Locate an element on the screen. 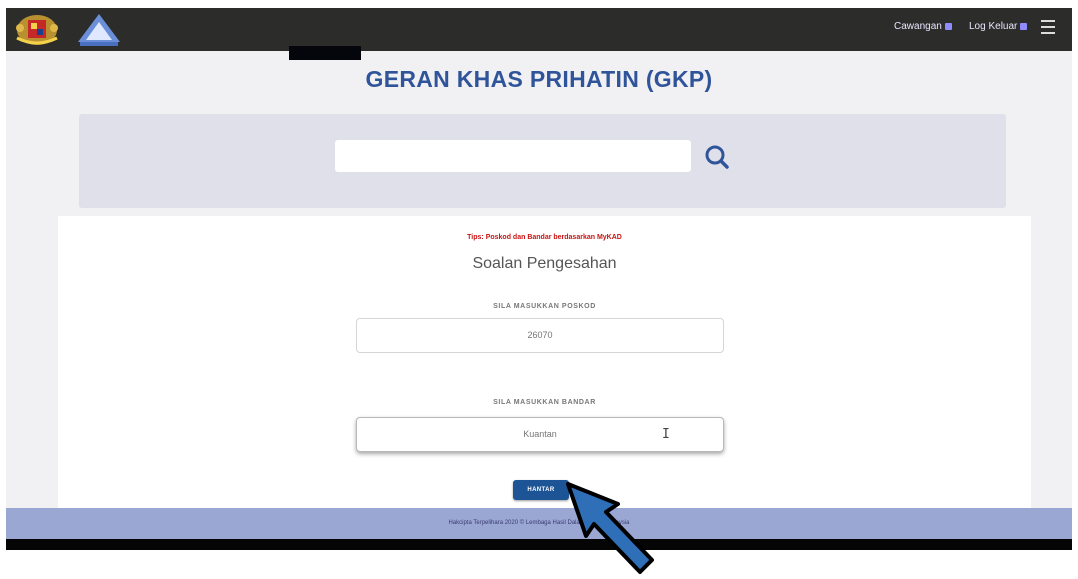  top-navbar: Cawangan Log Keluar is located at coordinates (539, 29).